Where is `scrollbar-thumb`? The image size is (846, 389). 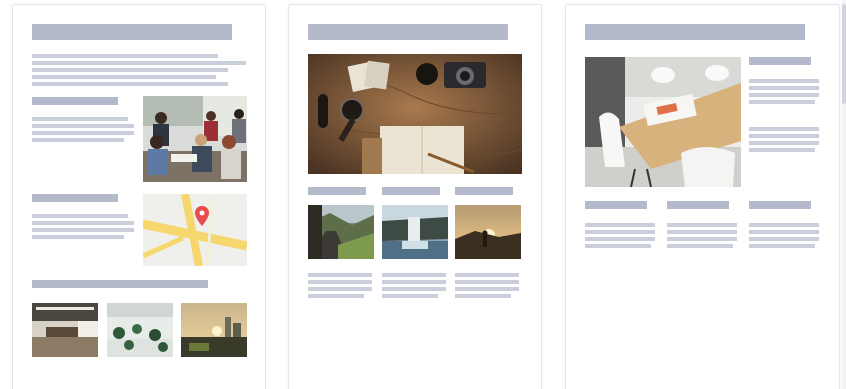
scrollbar-thumb is located at coordinates (844, 54).